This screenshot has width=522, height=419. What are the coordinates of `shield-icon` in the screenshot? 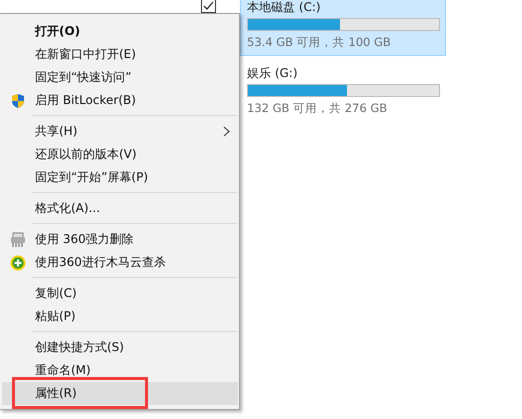 It's located at (18, 101).